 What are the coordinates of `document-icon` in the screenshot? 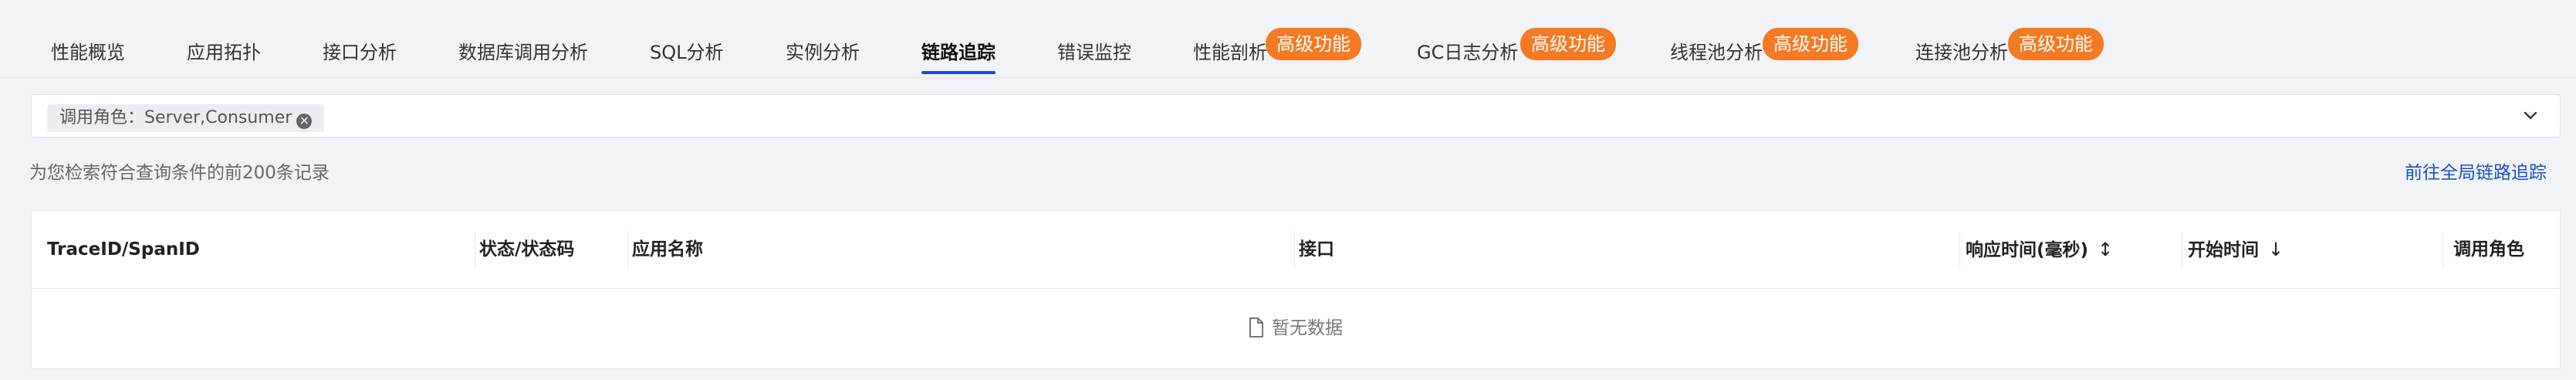 It's located at (1256, 327).